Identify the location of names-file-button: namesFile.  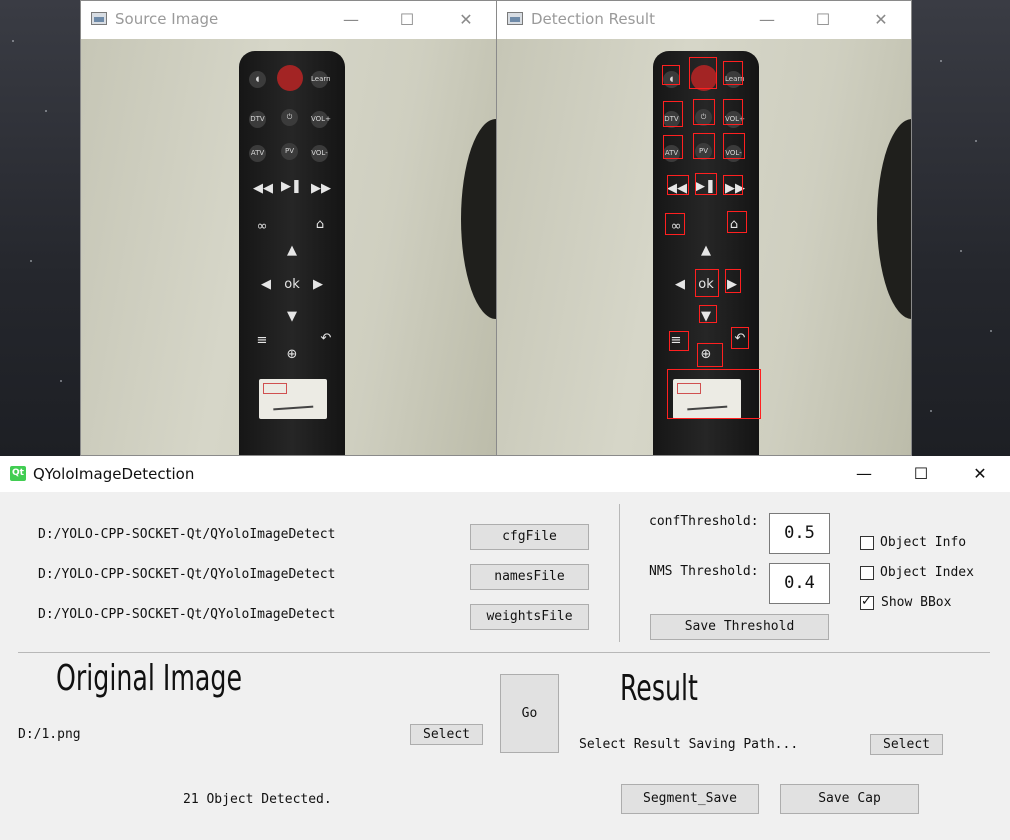
(529, 577).